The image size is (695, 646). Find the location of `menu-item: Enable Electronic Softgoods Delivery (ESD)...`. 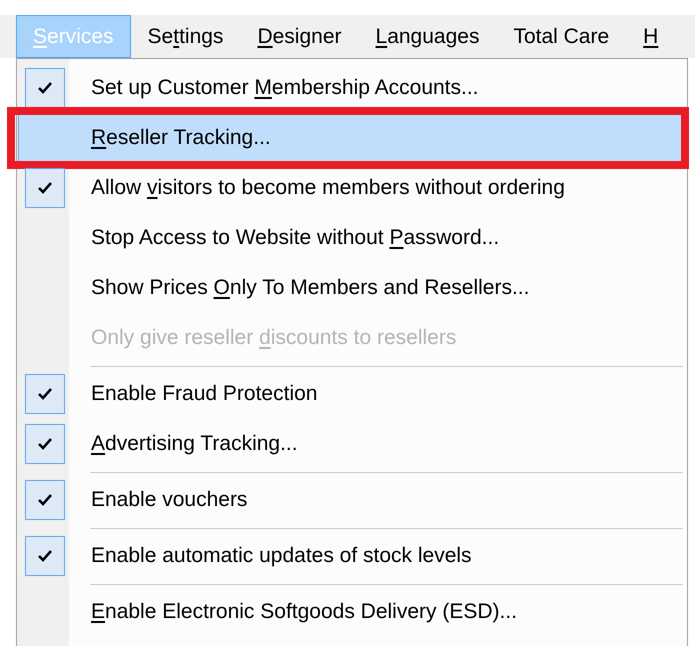

menu-item: Enable Electronic Softgoods Delivery (ESD)... is located at coordinates (352, 612).